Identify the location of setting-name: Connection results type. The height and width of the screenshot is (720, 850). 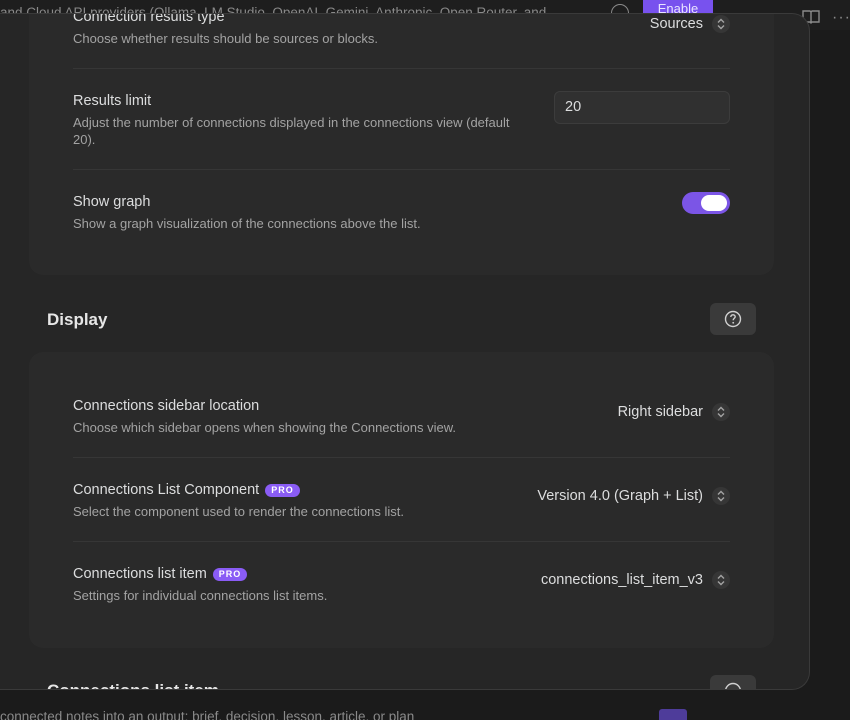
(149, 19).